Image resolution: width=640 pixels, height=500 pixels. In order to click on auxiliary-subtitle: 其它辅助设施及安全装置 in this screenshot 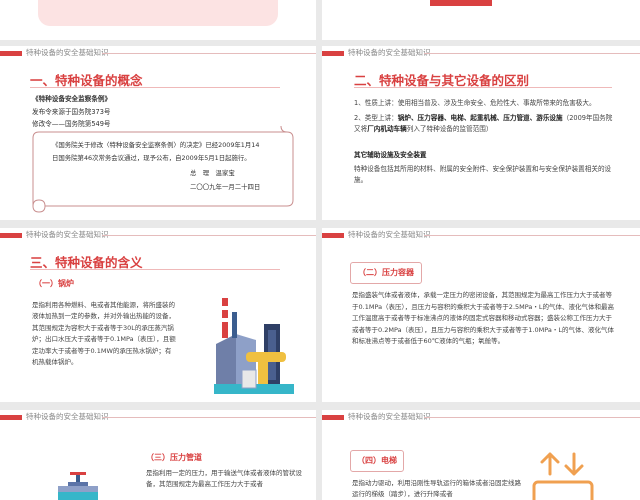, I will do `click(390, 155)`.